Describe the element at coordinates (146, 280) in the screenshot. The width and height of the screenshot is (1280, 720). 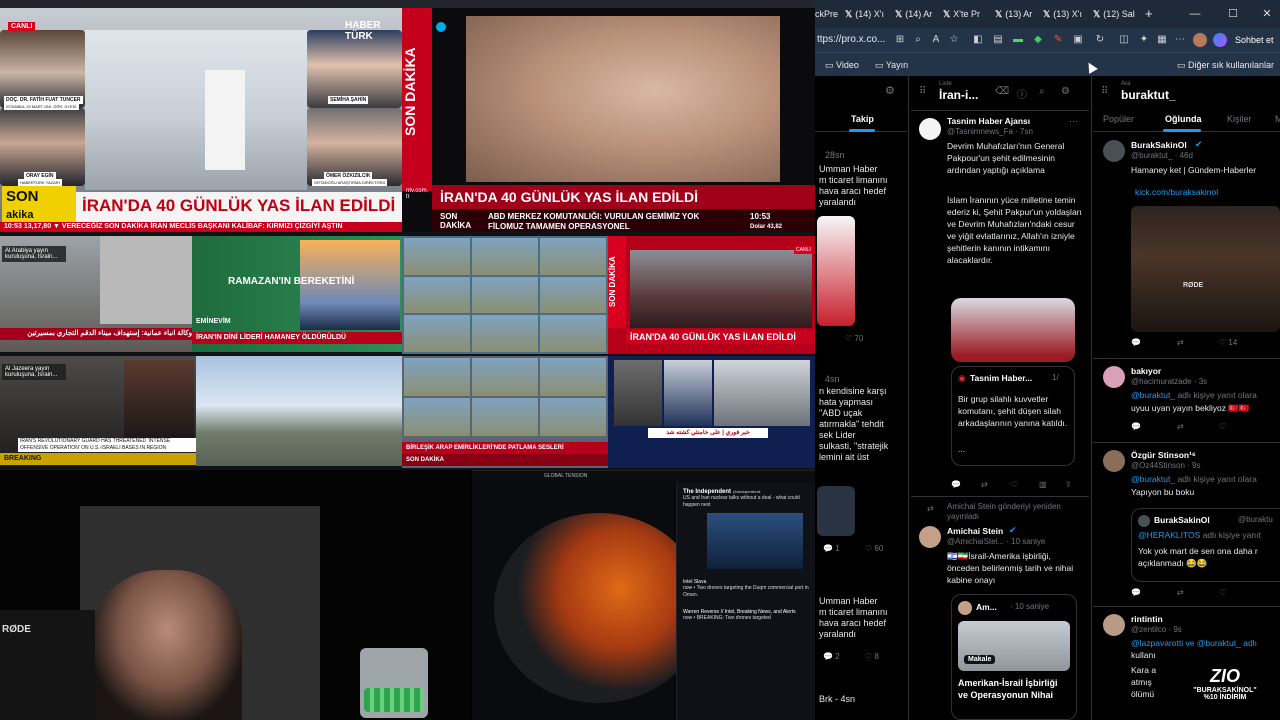
I see `smoke-footage` at that location.